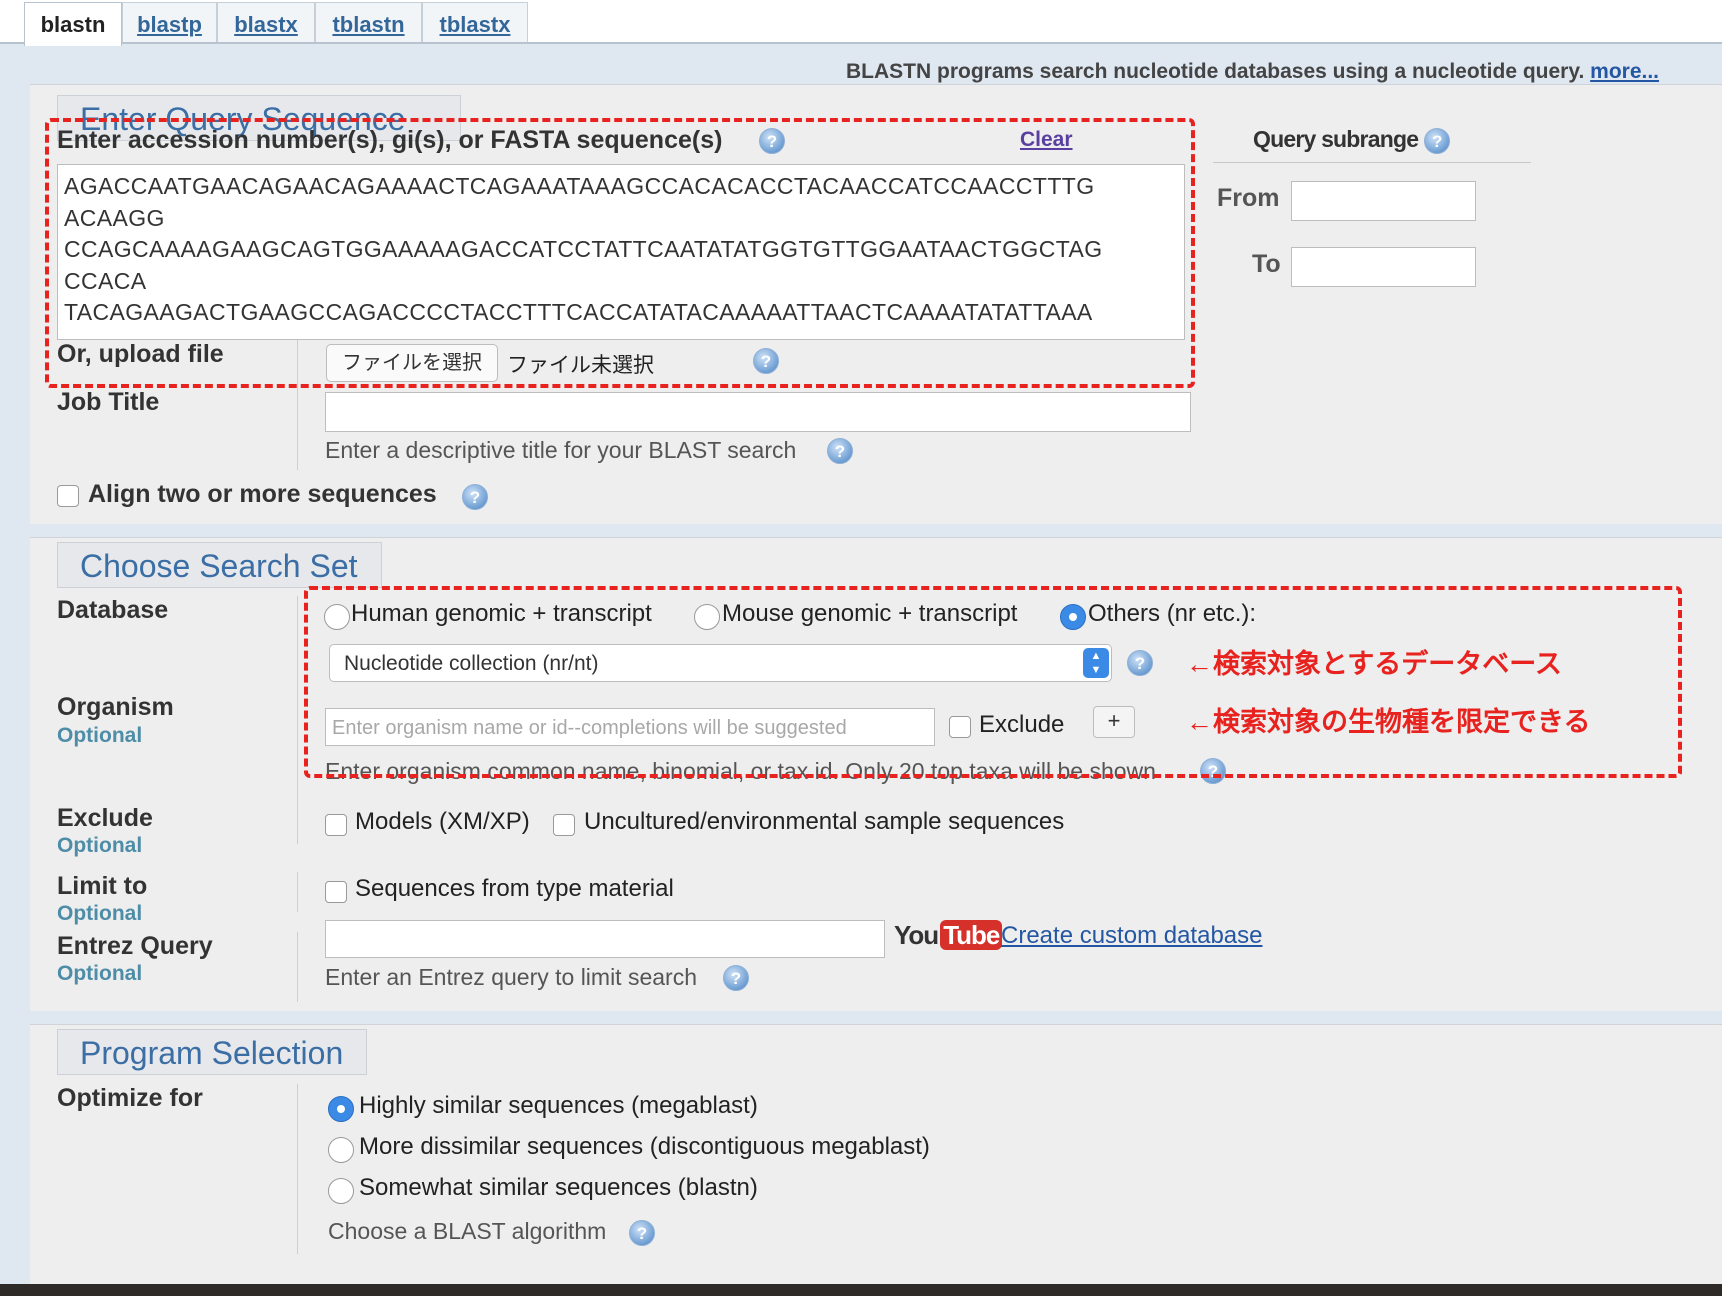 This screenshot has width=1722, height=1296. I want to click on align-checkbox, so click(68, 496).